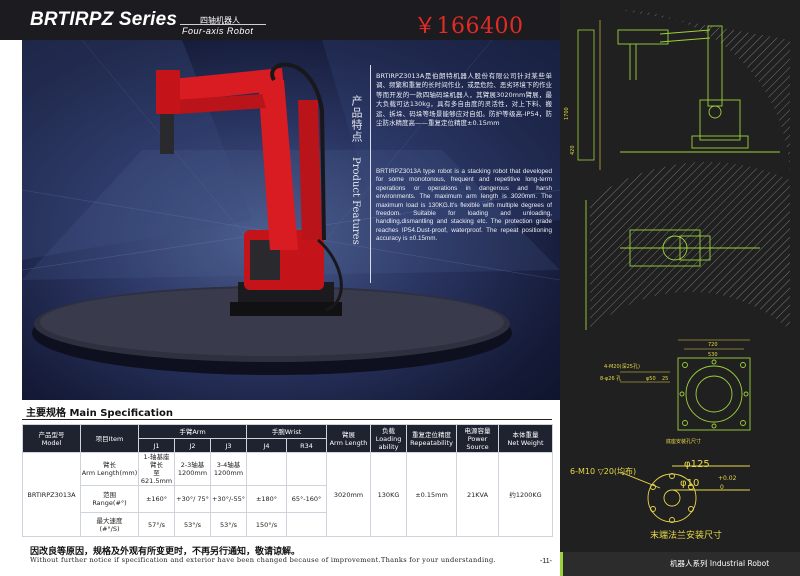  What do you see at coordinates (349, 438) in the screenshot?
I see `header-arm-length: 臂展 Arm Length` at bounding box center [349, 438].